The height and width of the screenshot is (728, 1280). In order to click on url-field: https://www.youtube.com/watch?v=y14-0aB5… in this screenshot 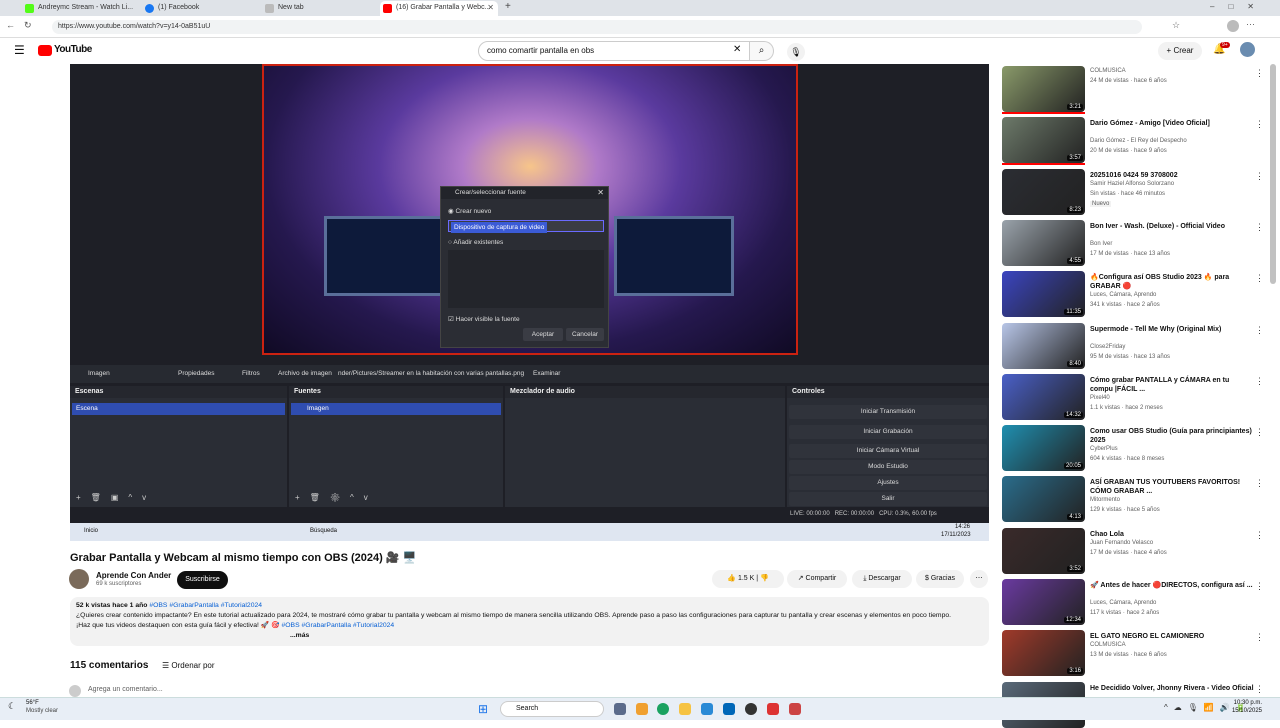, I will do `click(597, 27)`.